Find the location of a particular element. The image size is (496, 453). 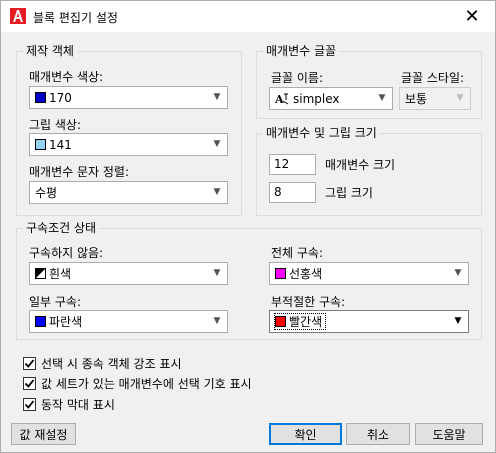

reset-values-button: 값 재설정 is located at coordinates (43, 434).